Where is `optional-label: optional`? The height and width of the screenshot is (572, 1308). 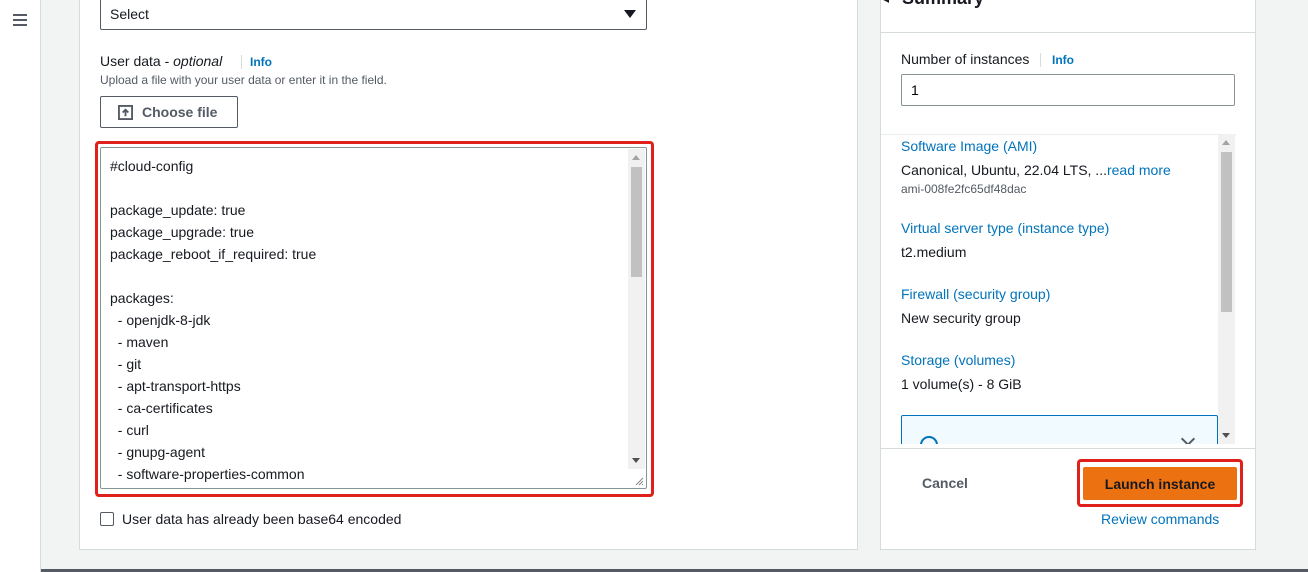
optional-label: optional is located at coordinates (198, 61).